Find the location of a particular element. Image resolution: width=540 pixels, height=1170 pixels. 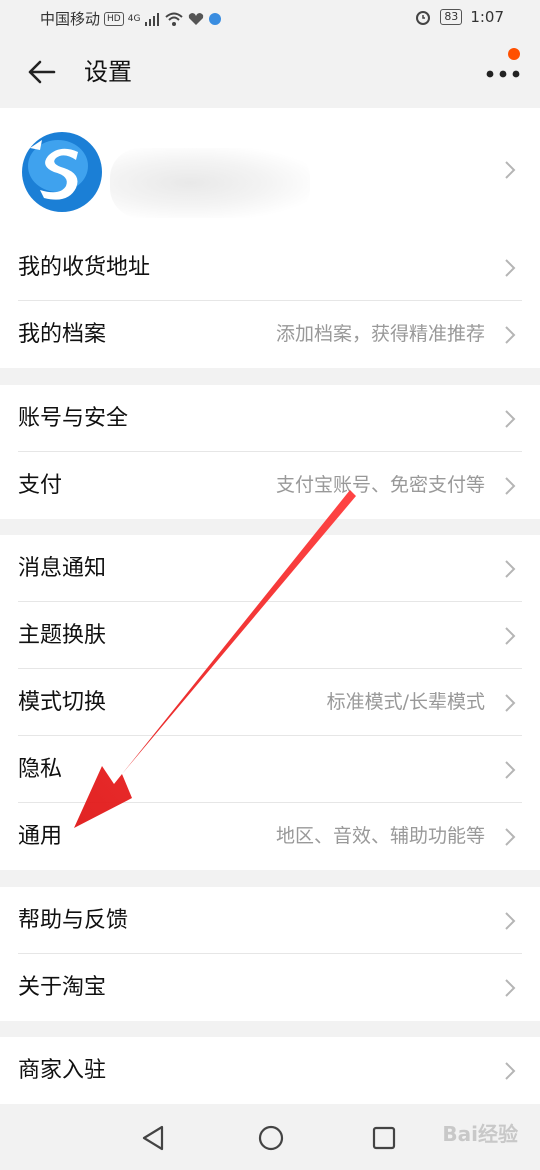

settings-row-account-security: 账号与安全 is located at coordinates (270, 418).